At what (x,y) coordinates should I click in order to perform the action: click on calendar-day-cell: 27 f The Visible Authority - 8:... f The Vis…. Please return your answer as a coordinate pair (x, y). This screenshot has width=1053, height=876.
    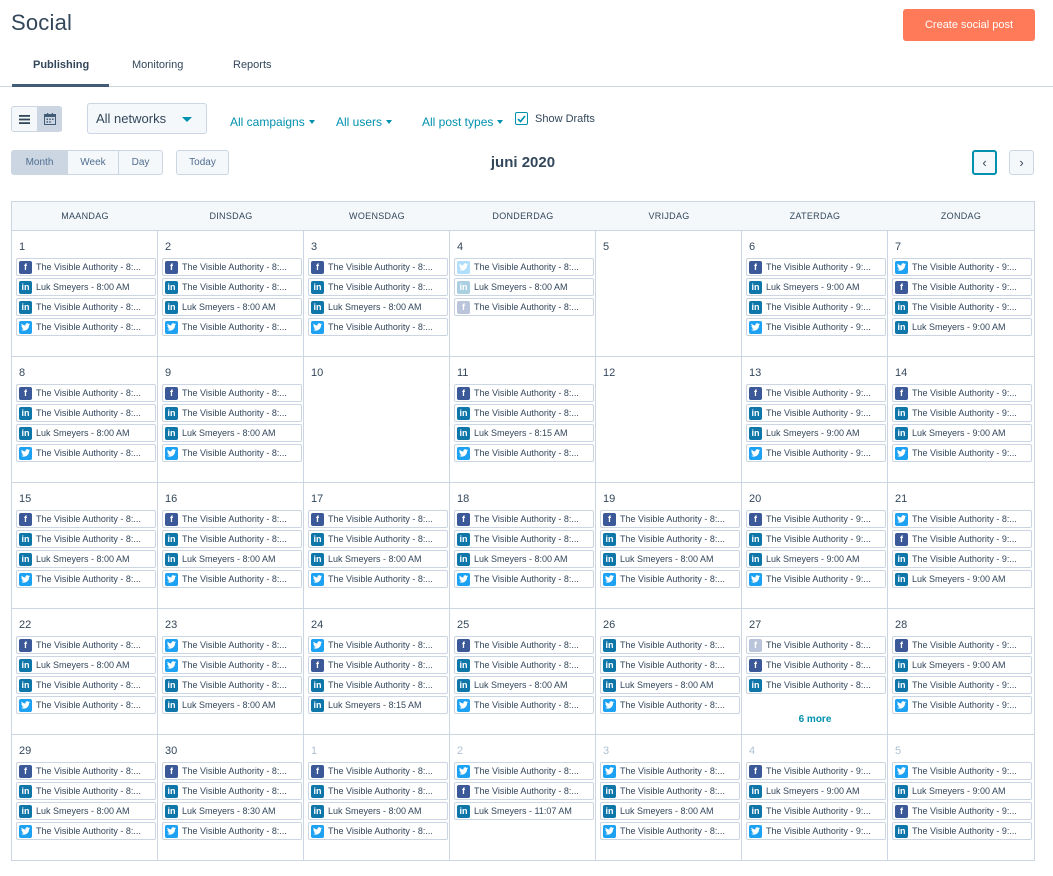
    Looking at the image, I should click on (815, 671).